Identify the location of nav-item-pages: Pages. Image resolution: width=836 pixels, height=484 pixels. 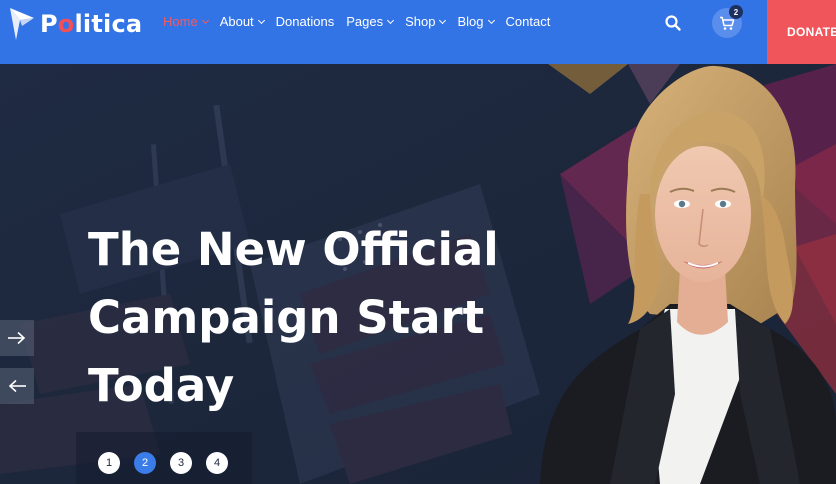
(370, 21).